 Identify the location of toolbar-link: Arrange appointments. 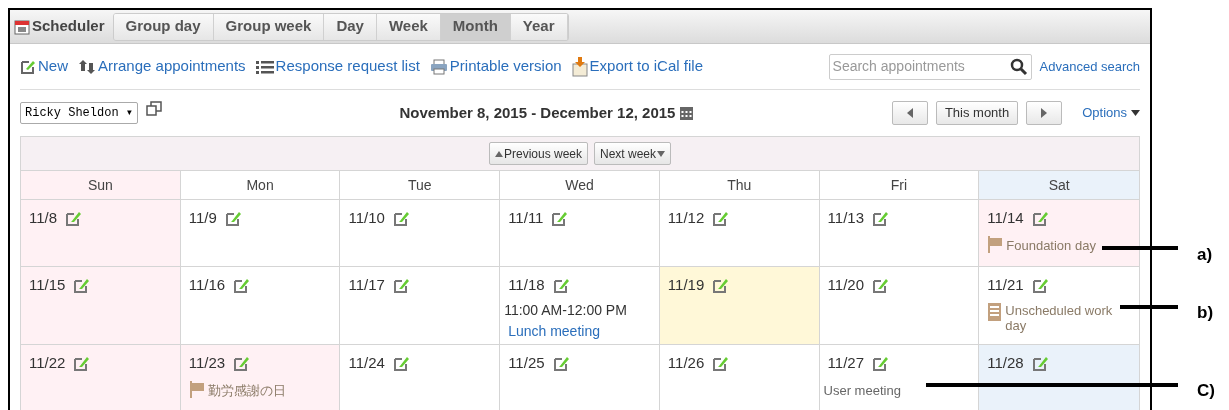
(162, 66).